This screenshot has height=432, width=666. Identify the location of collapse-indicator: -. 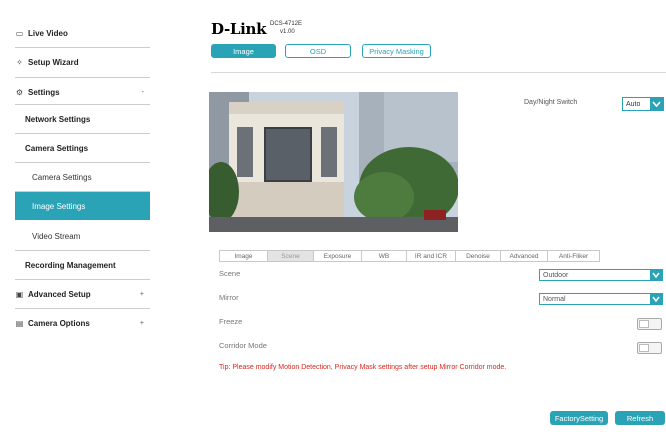
(142, 92).